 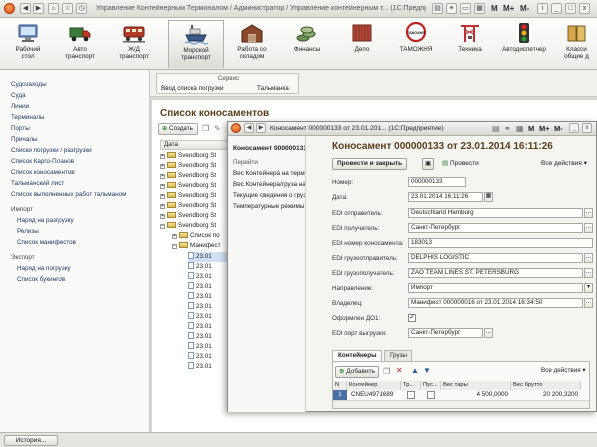 I want to click on all-actions-menu: Все действия ▾, so click(x=564, y=164).